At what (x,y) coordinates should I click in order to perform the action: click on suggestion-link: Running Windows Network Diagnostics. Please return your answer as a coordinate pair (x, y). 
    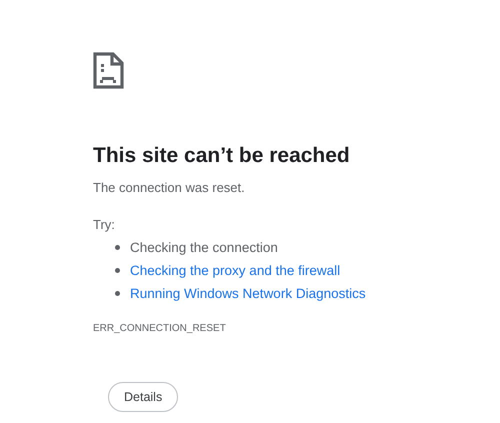
    Looking at the image, I should click on (248, 293).